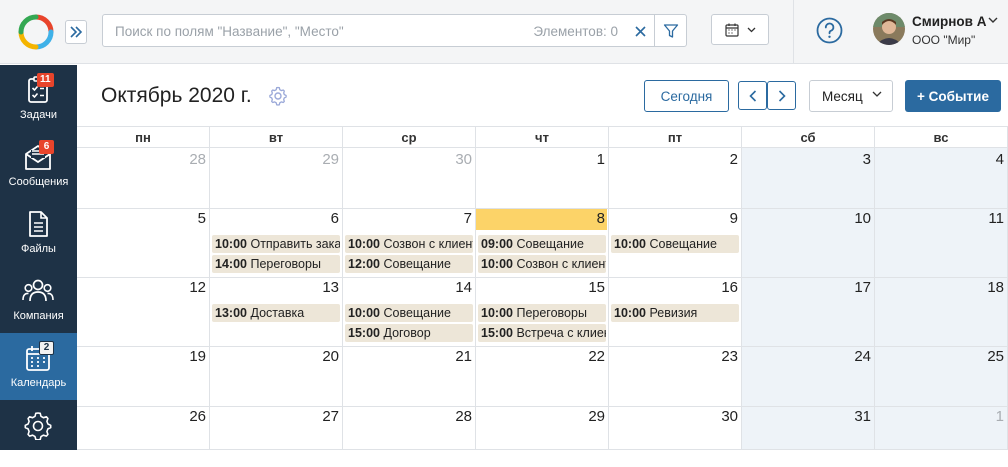  I want to click on filter-button, so click(670, 30).